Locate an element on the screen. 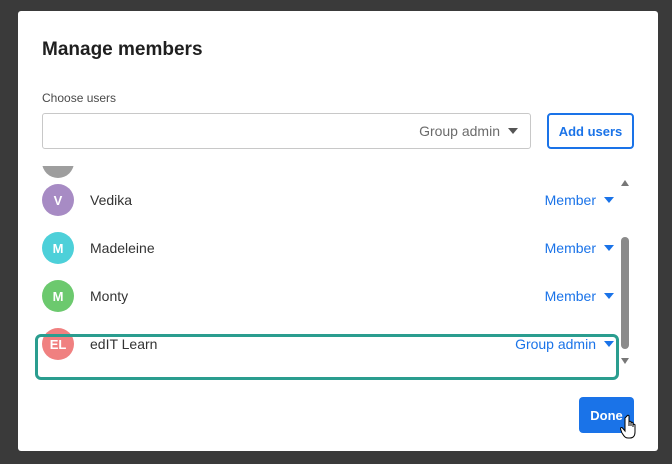  scroll-up-icon is located at coordinates (625, 183).